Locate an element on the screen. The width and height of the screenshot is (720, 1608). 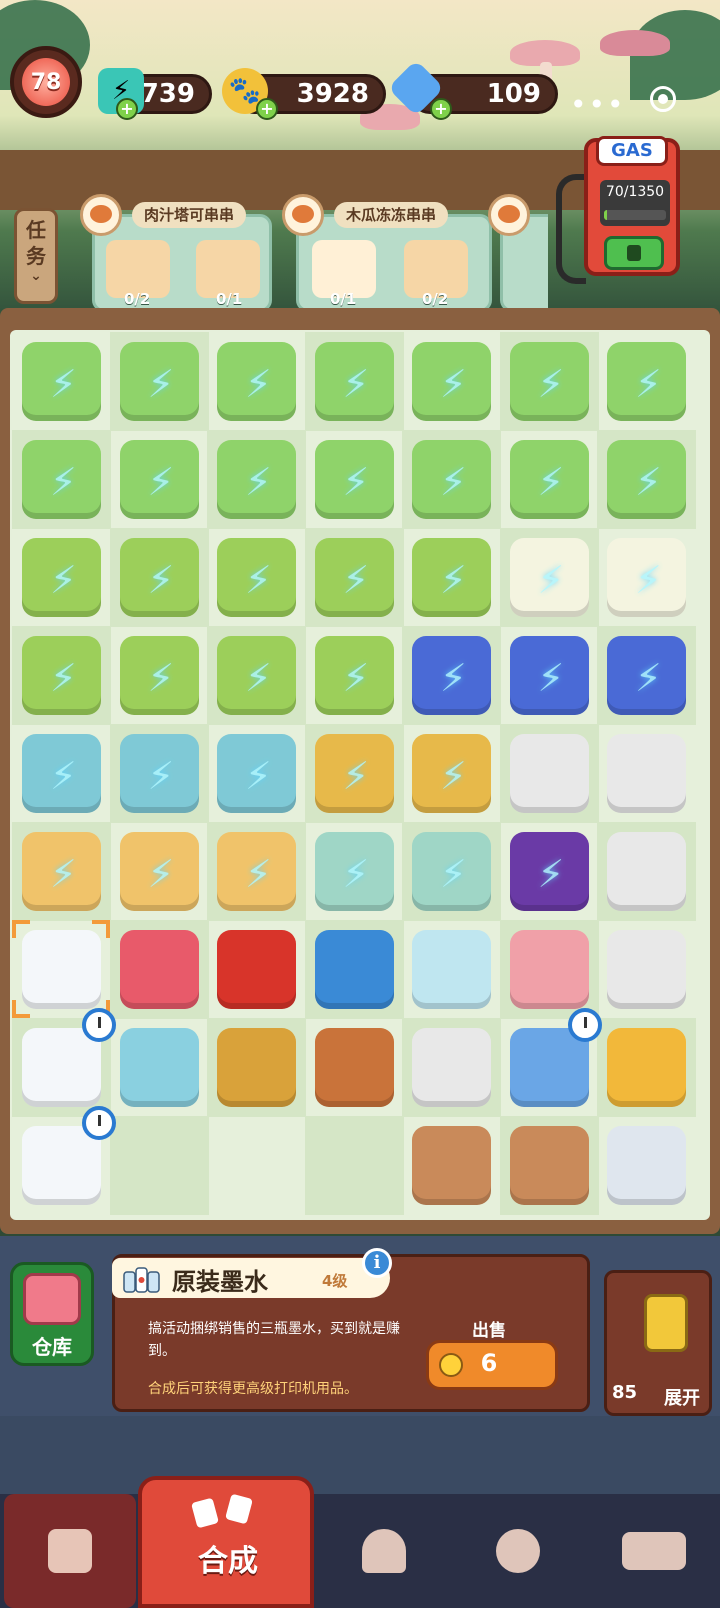
player-level-badge: 78 is located at coordinates (46, 82).